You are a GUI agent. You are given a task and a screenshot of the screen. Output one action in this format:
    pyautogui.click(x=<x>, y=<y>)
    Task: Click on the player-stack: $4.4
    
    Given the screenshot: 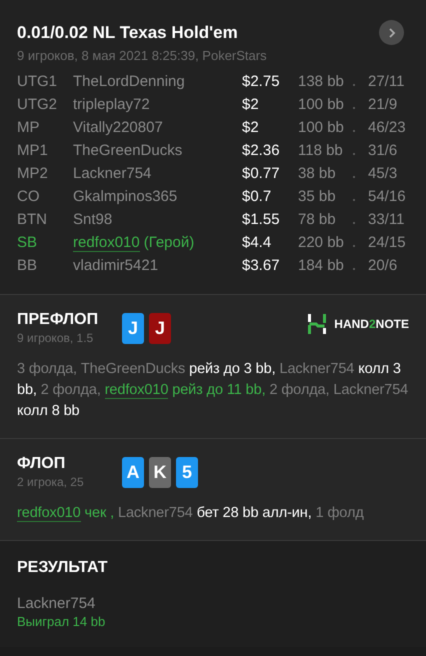 What is the action you would take?
    pyautogui.click(x=257, y=242)
    